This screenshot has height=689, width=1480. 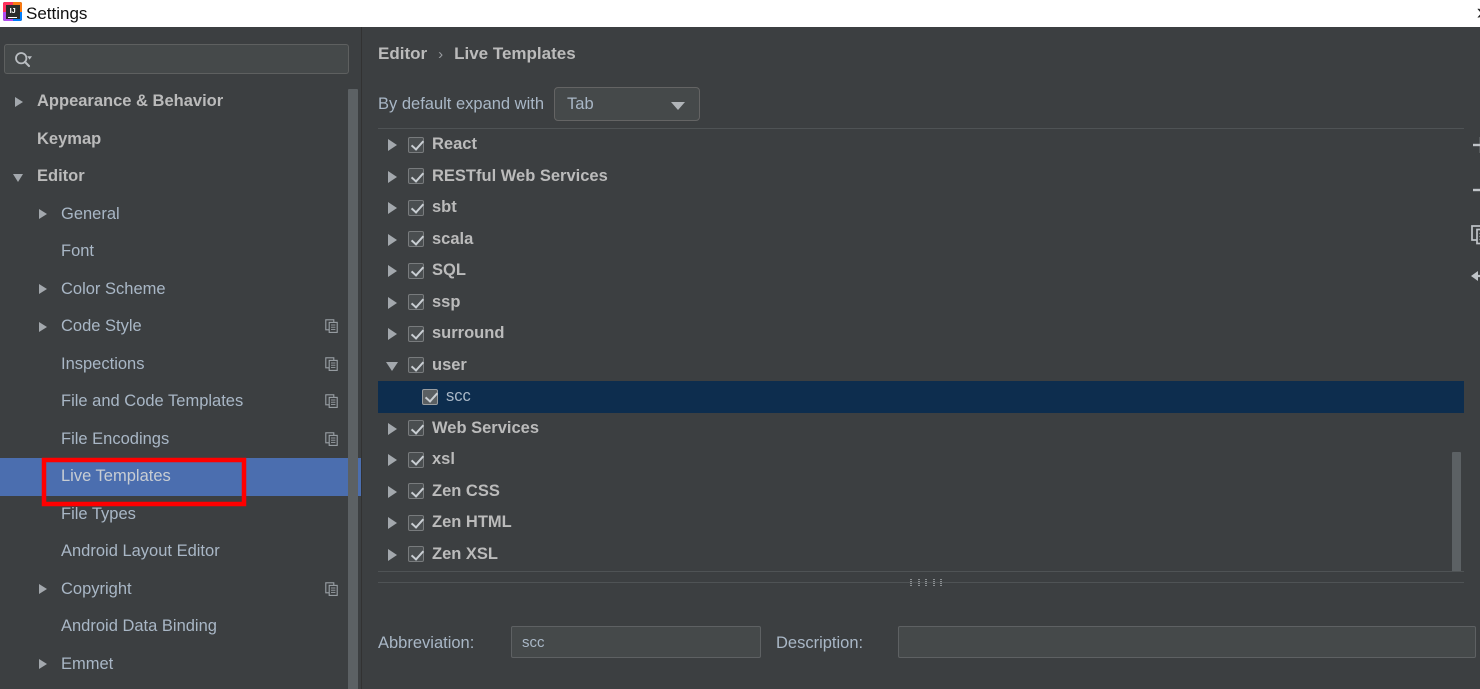 What do you see at coordinates (191, 59) in the screenshot?
I see `search-value` at bounding box center [191, 59].